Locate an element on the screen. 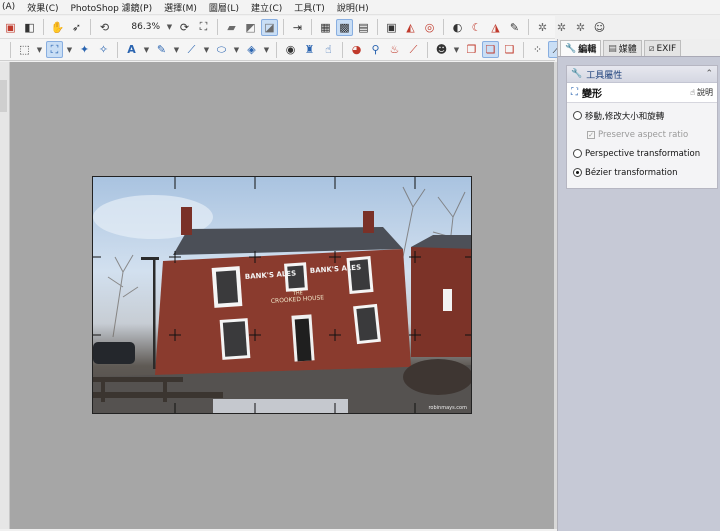 The image size is (720, 531). wand-icon: ✦ is located at coordinates (84, 49).